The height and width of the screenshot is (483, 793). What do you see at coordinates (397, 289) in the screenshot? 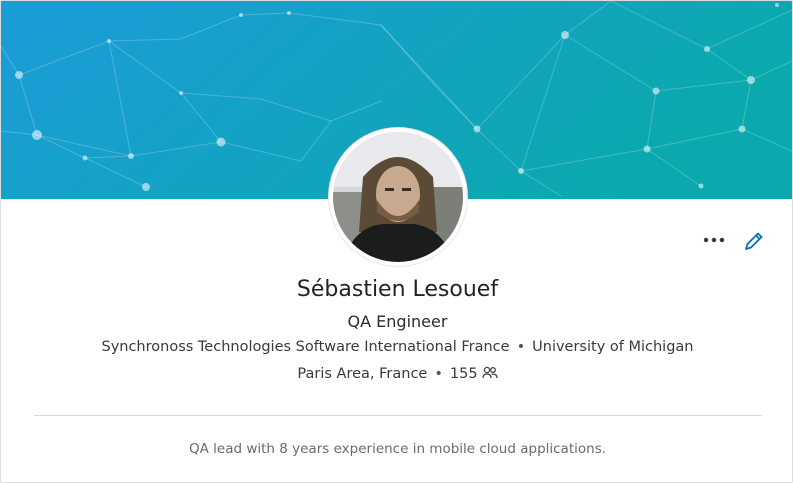
I see `profile-name: Sébastien Lesouef` at bounding box center [397, 289].